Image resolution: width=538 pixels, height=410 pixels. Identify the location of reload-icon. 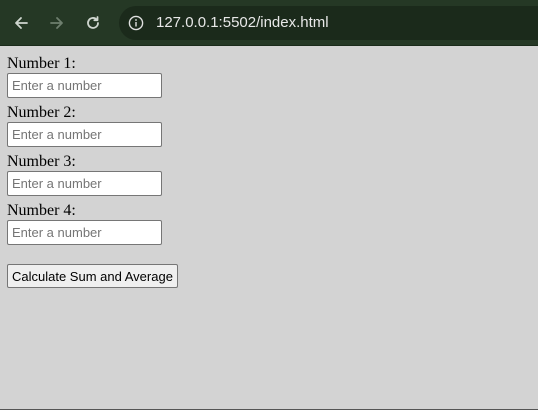
(93, 22).